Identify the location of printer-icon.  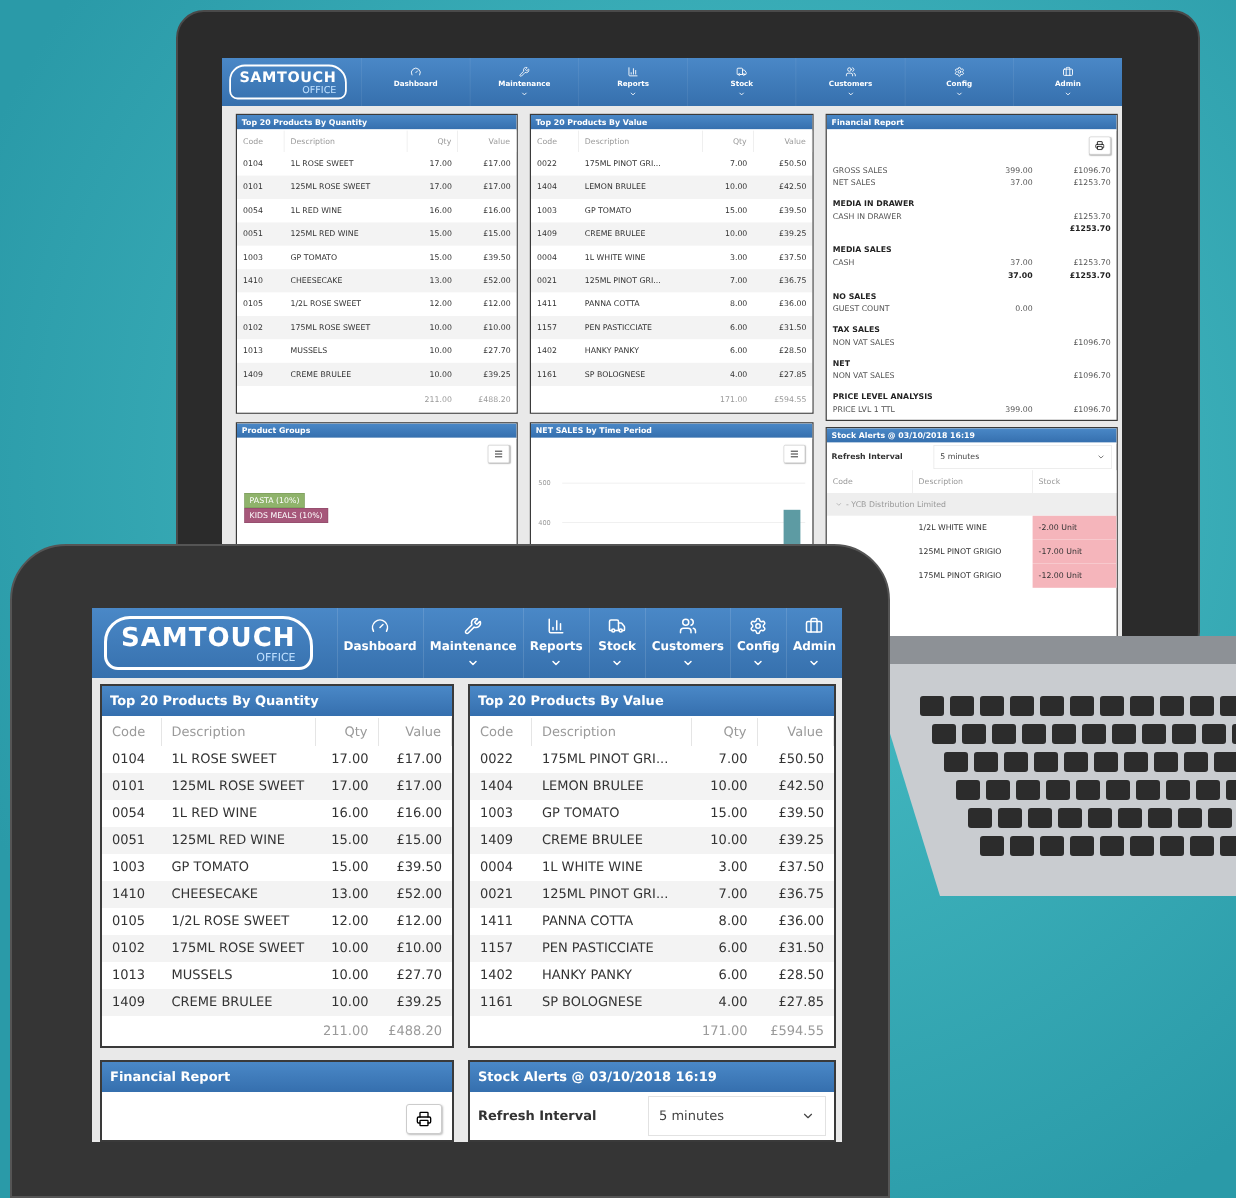
(424, 1119).